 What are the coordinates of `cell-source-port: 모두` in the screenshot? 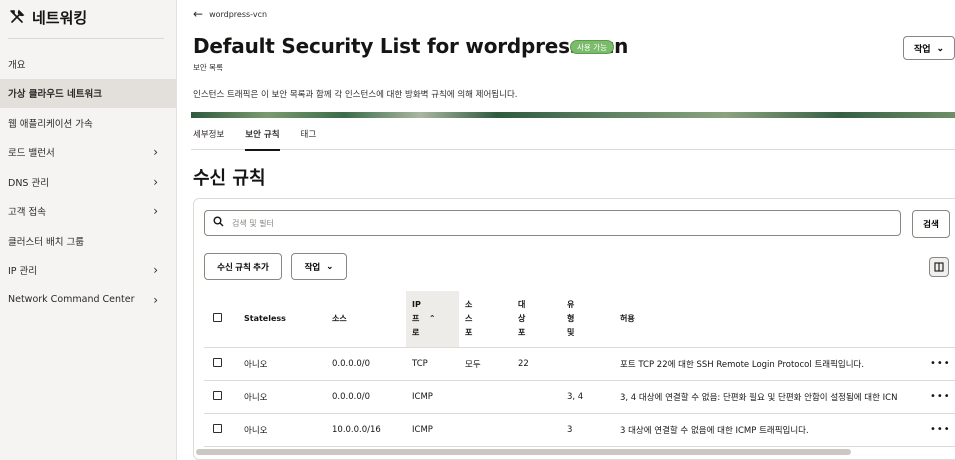 It's located at (486, 364).